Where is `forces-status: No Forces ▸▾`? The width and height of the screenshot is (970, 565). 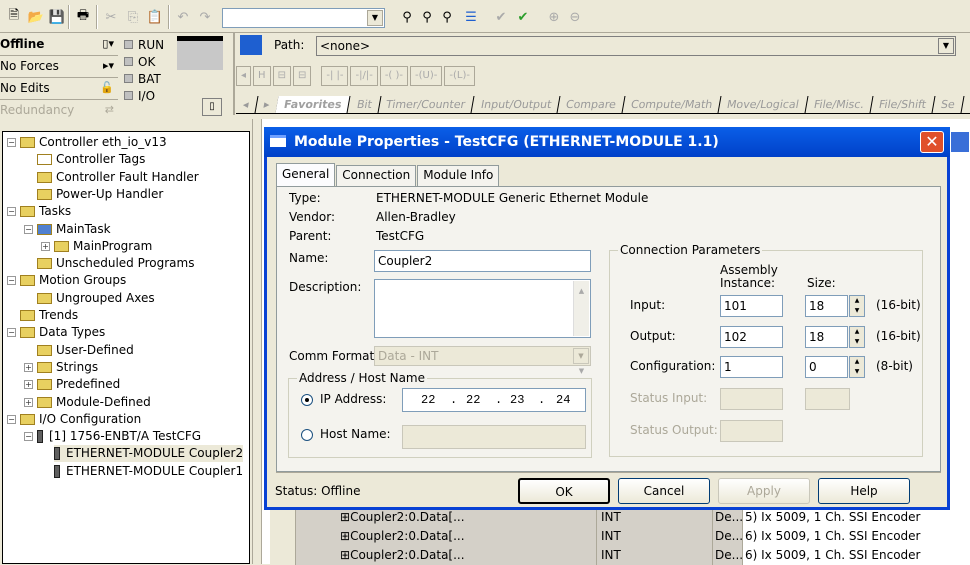 forces-status: No Forces ▸▾ is located at coordinates (59, 67).